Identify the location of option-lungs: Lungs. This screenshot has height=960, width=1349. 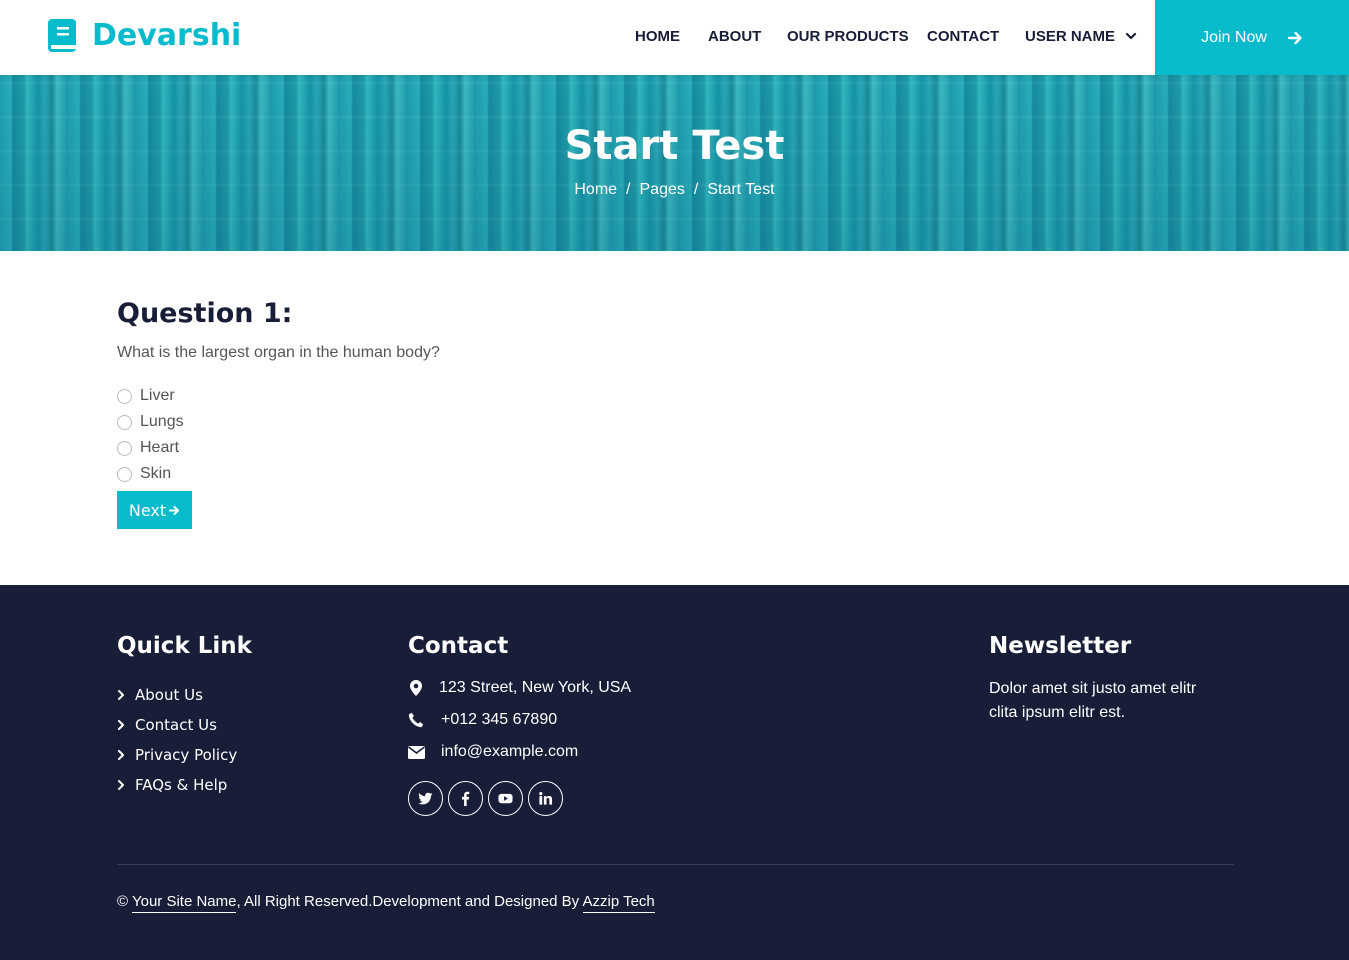
(150, 422).